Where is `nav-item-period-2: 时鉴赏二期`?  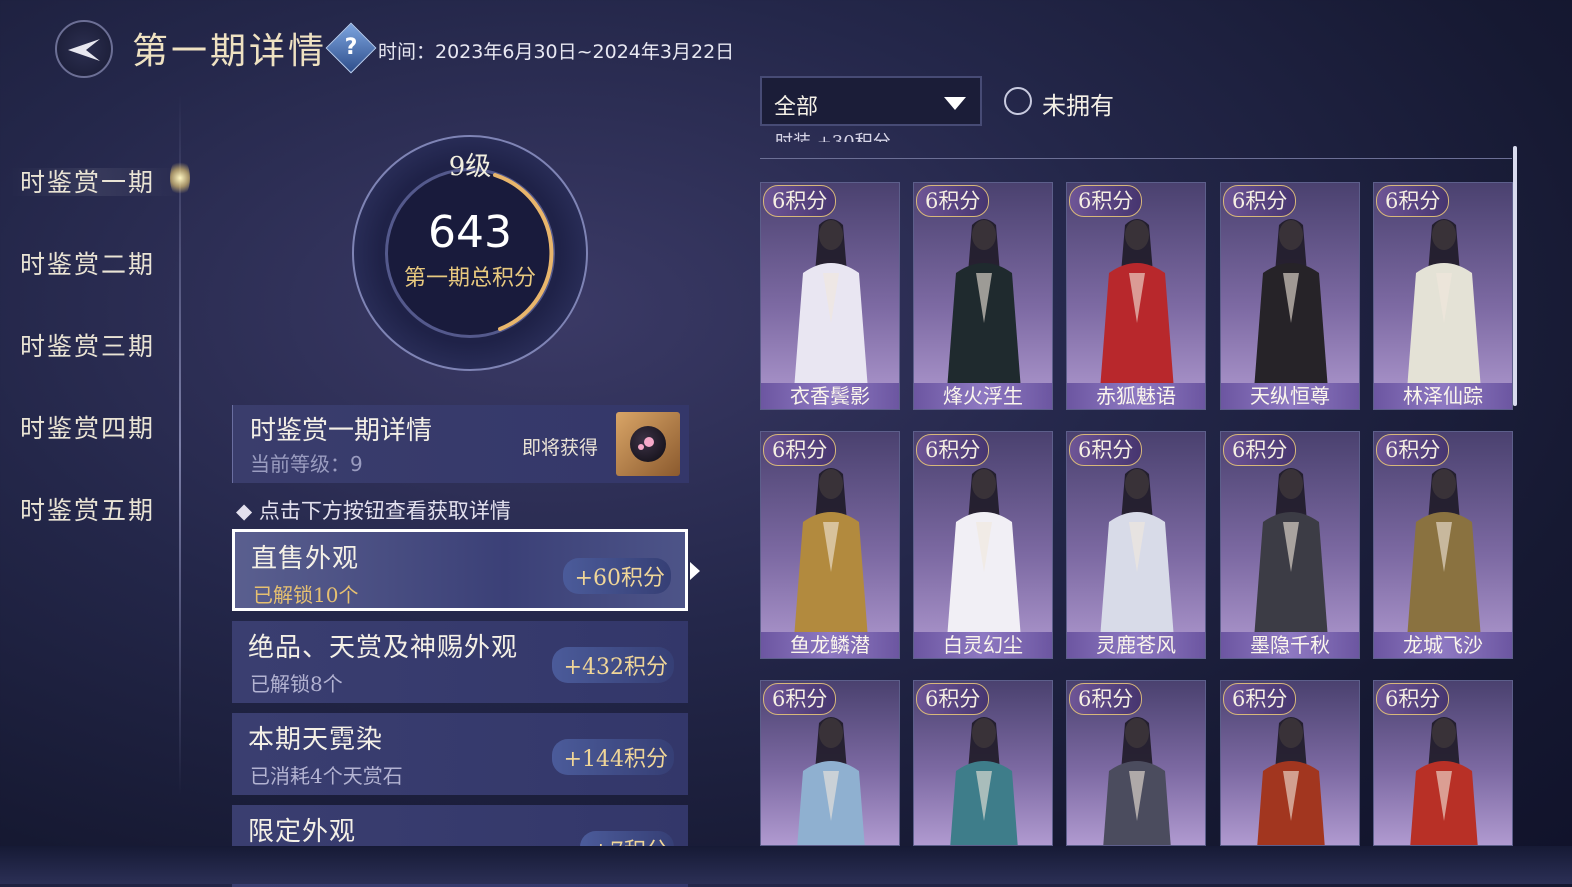
nav-item-period-2: 时鉴赏二期 is located at coordinates (87, 263).